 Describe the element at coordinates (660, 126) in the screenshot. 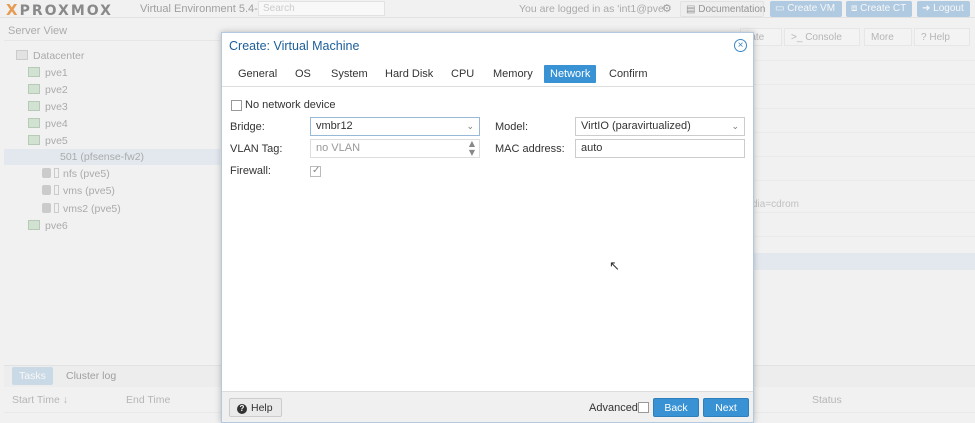

I see `model-select: VirtIO (paravirtualized) ⌄` at that location.